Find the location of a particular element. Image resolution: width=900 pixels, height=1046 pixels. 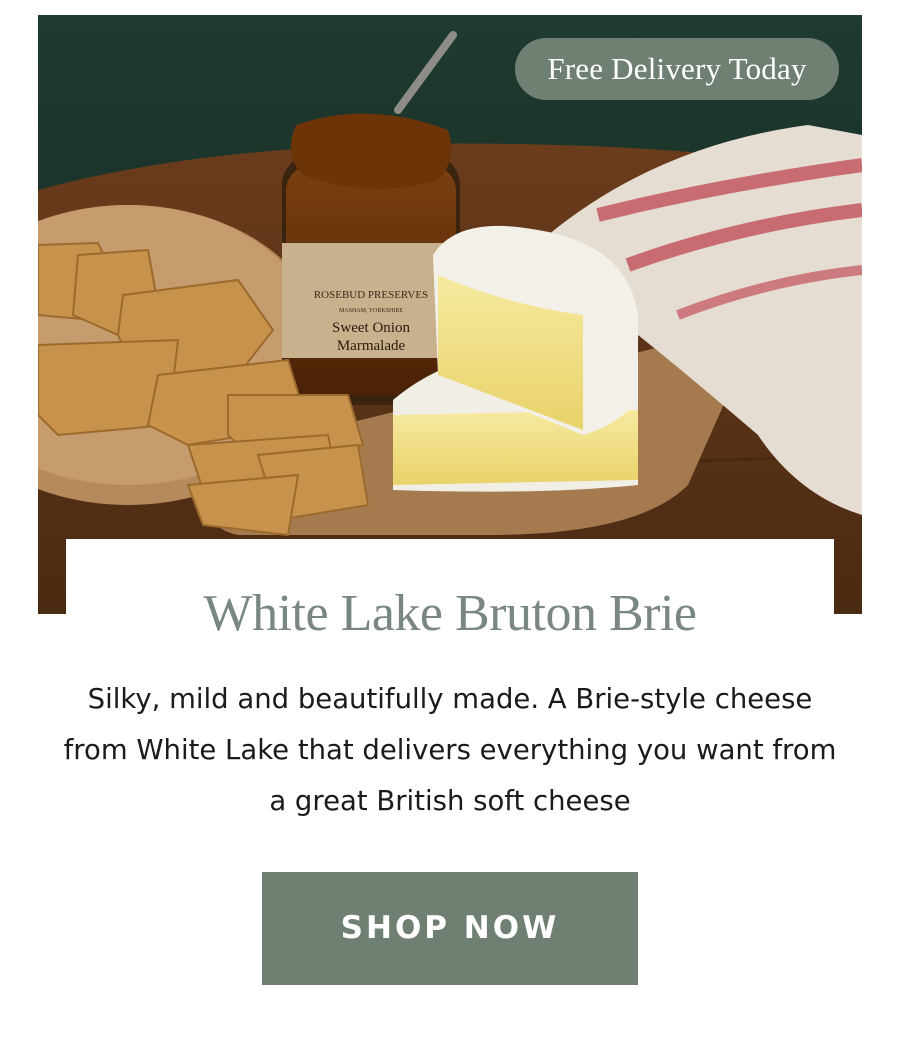

product-title: White Lake Bruton Brie is located at coordinates (450, 613).